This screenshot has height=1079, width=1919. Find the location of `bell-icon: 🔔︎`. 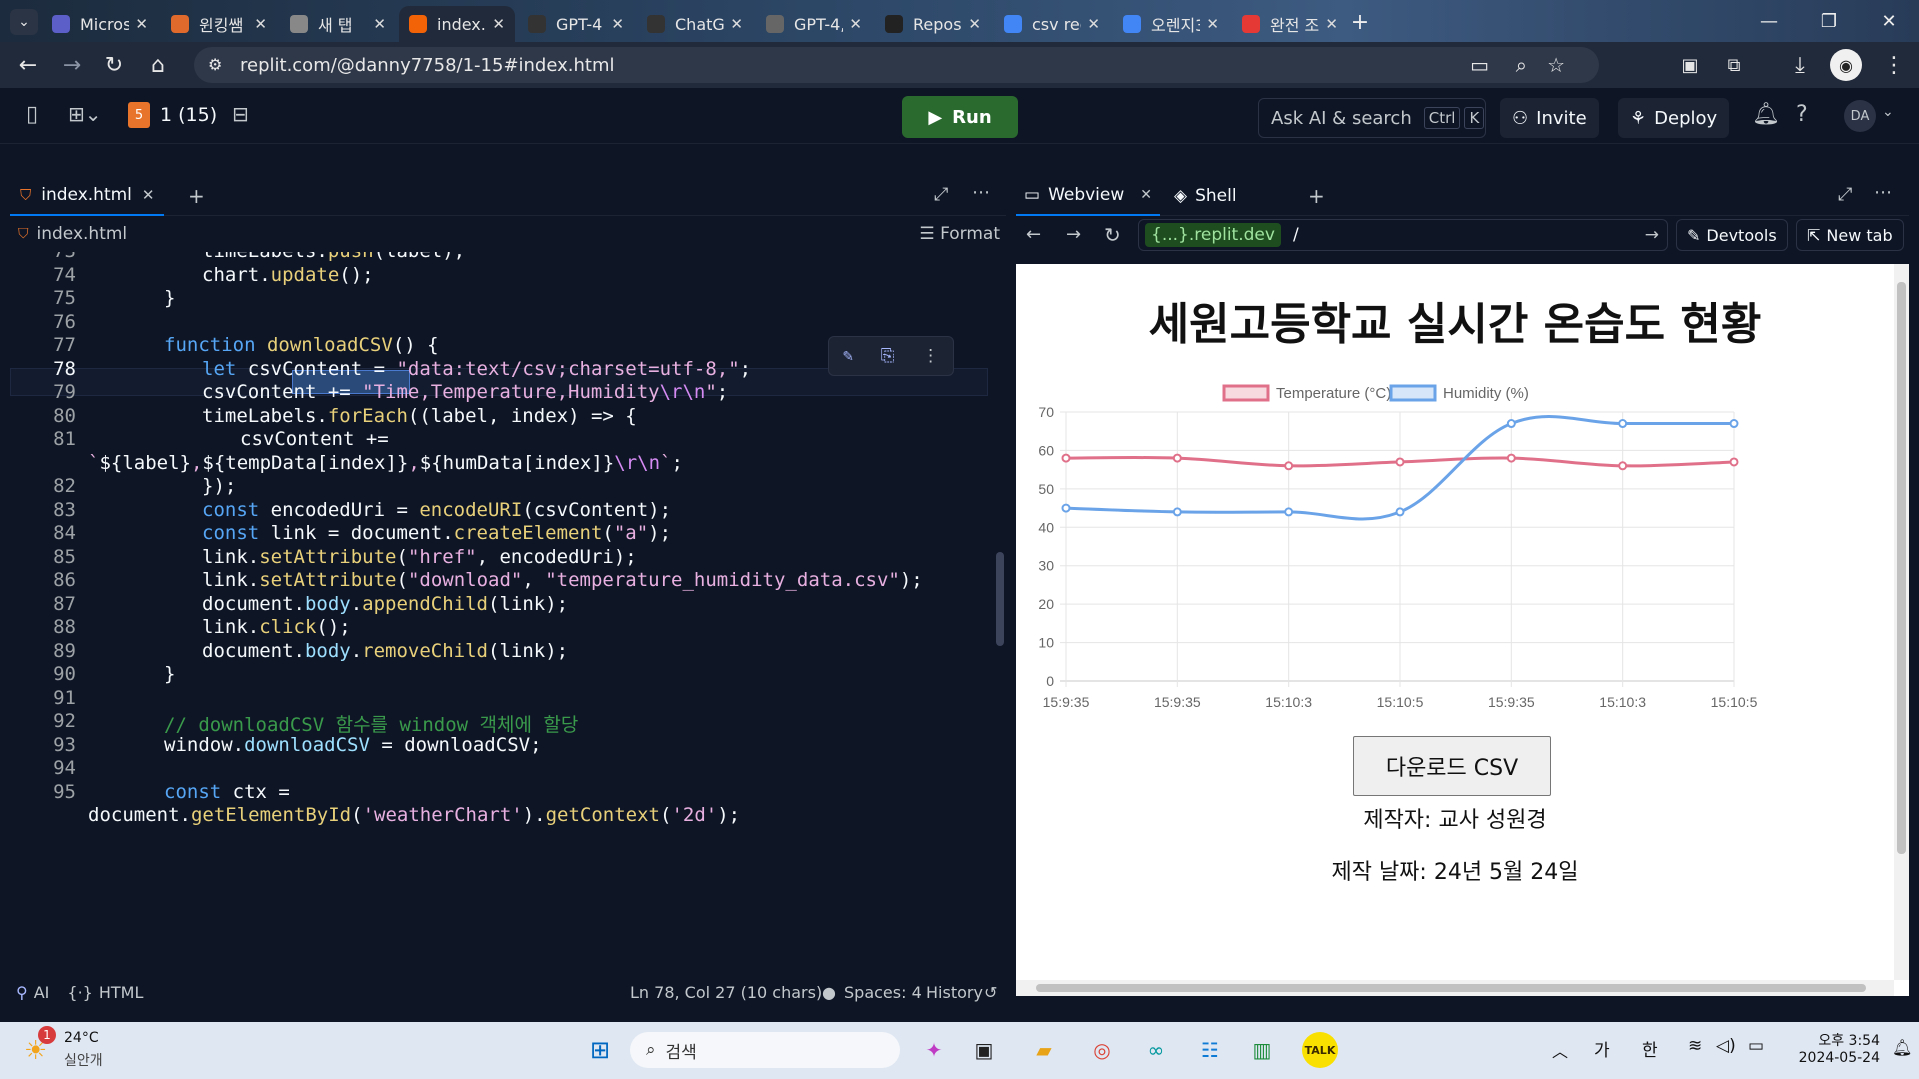

bell-icon: 🔔︎ is located at coordinates (1766, 114).